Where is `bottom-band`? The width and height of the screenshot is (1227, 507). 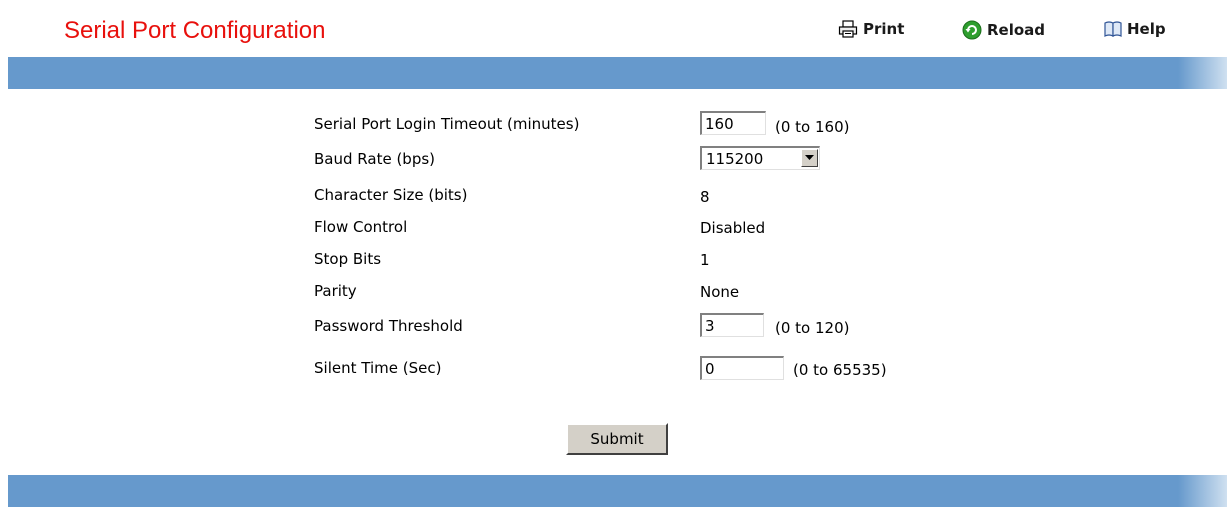 bottom-band is located at coordinates (617, 491).